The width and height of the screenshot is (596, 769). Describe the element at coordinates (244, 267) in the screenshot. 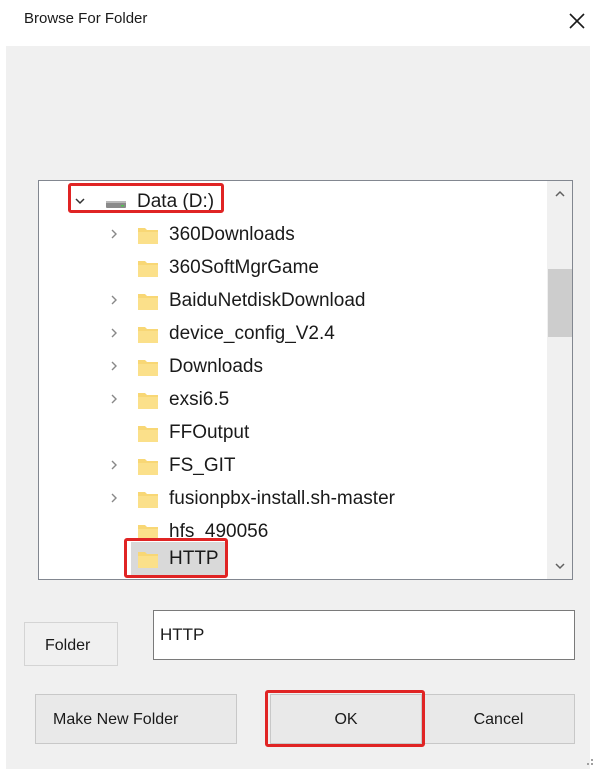

I see `tree-item-label: 360SoftMgrGame` at that location.